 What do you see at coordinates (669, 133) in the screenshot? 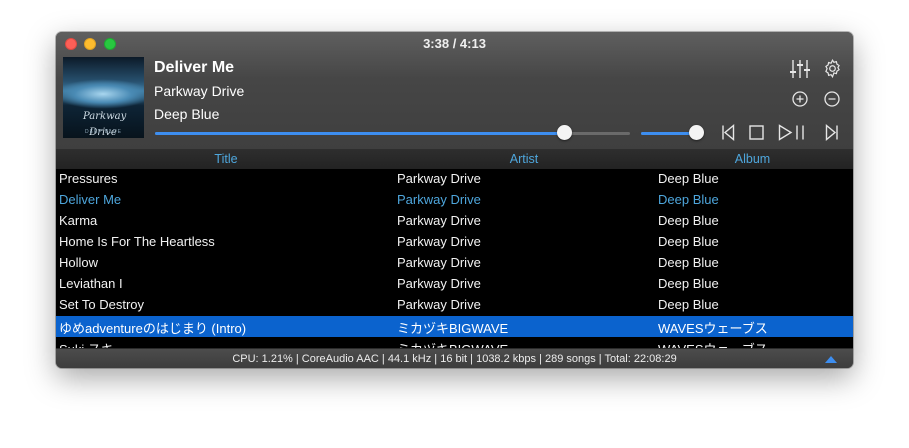
I see `volume-slider-fill` at bounding box center [669, 133].